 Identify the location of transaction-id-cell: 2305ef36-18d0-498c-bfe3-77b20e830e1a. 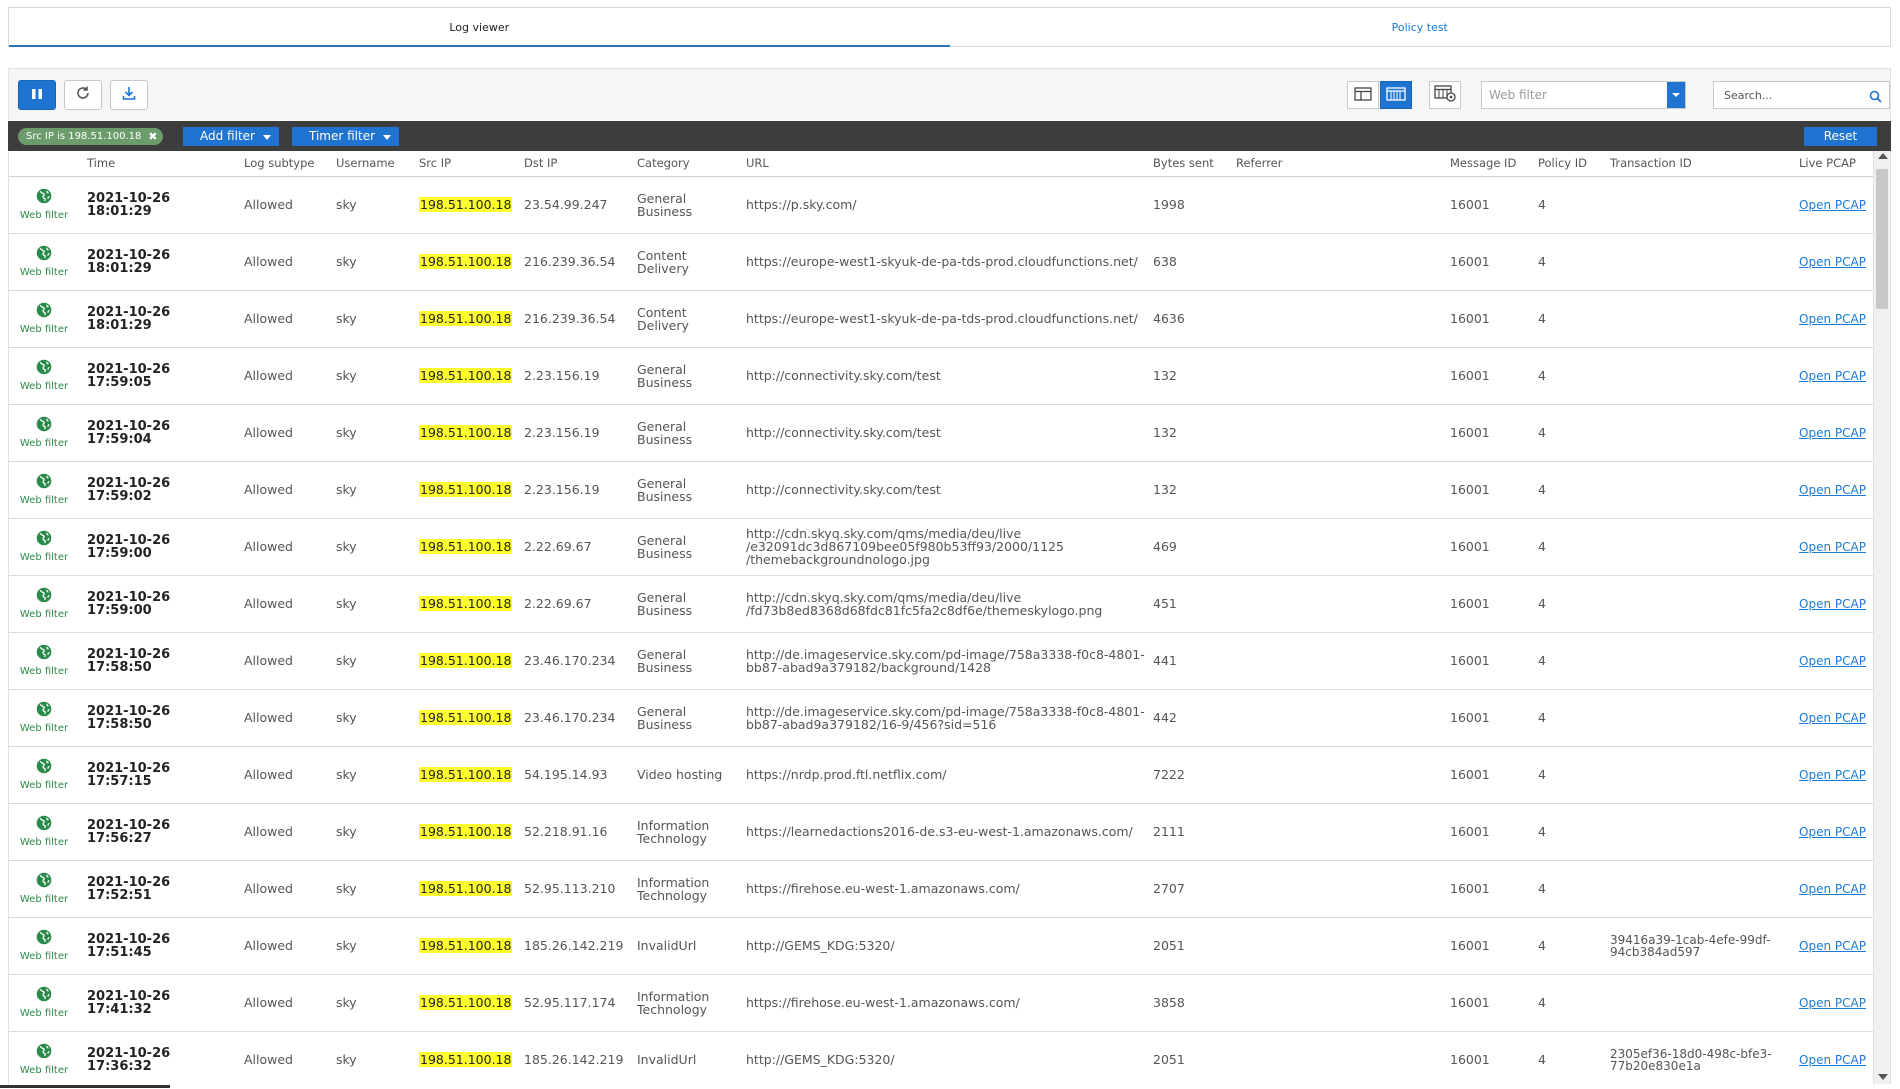
(1696, 1057).